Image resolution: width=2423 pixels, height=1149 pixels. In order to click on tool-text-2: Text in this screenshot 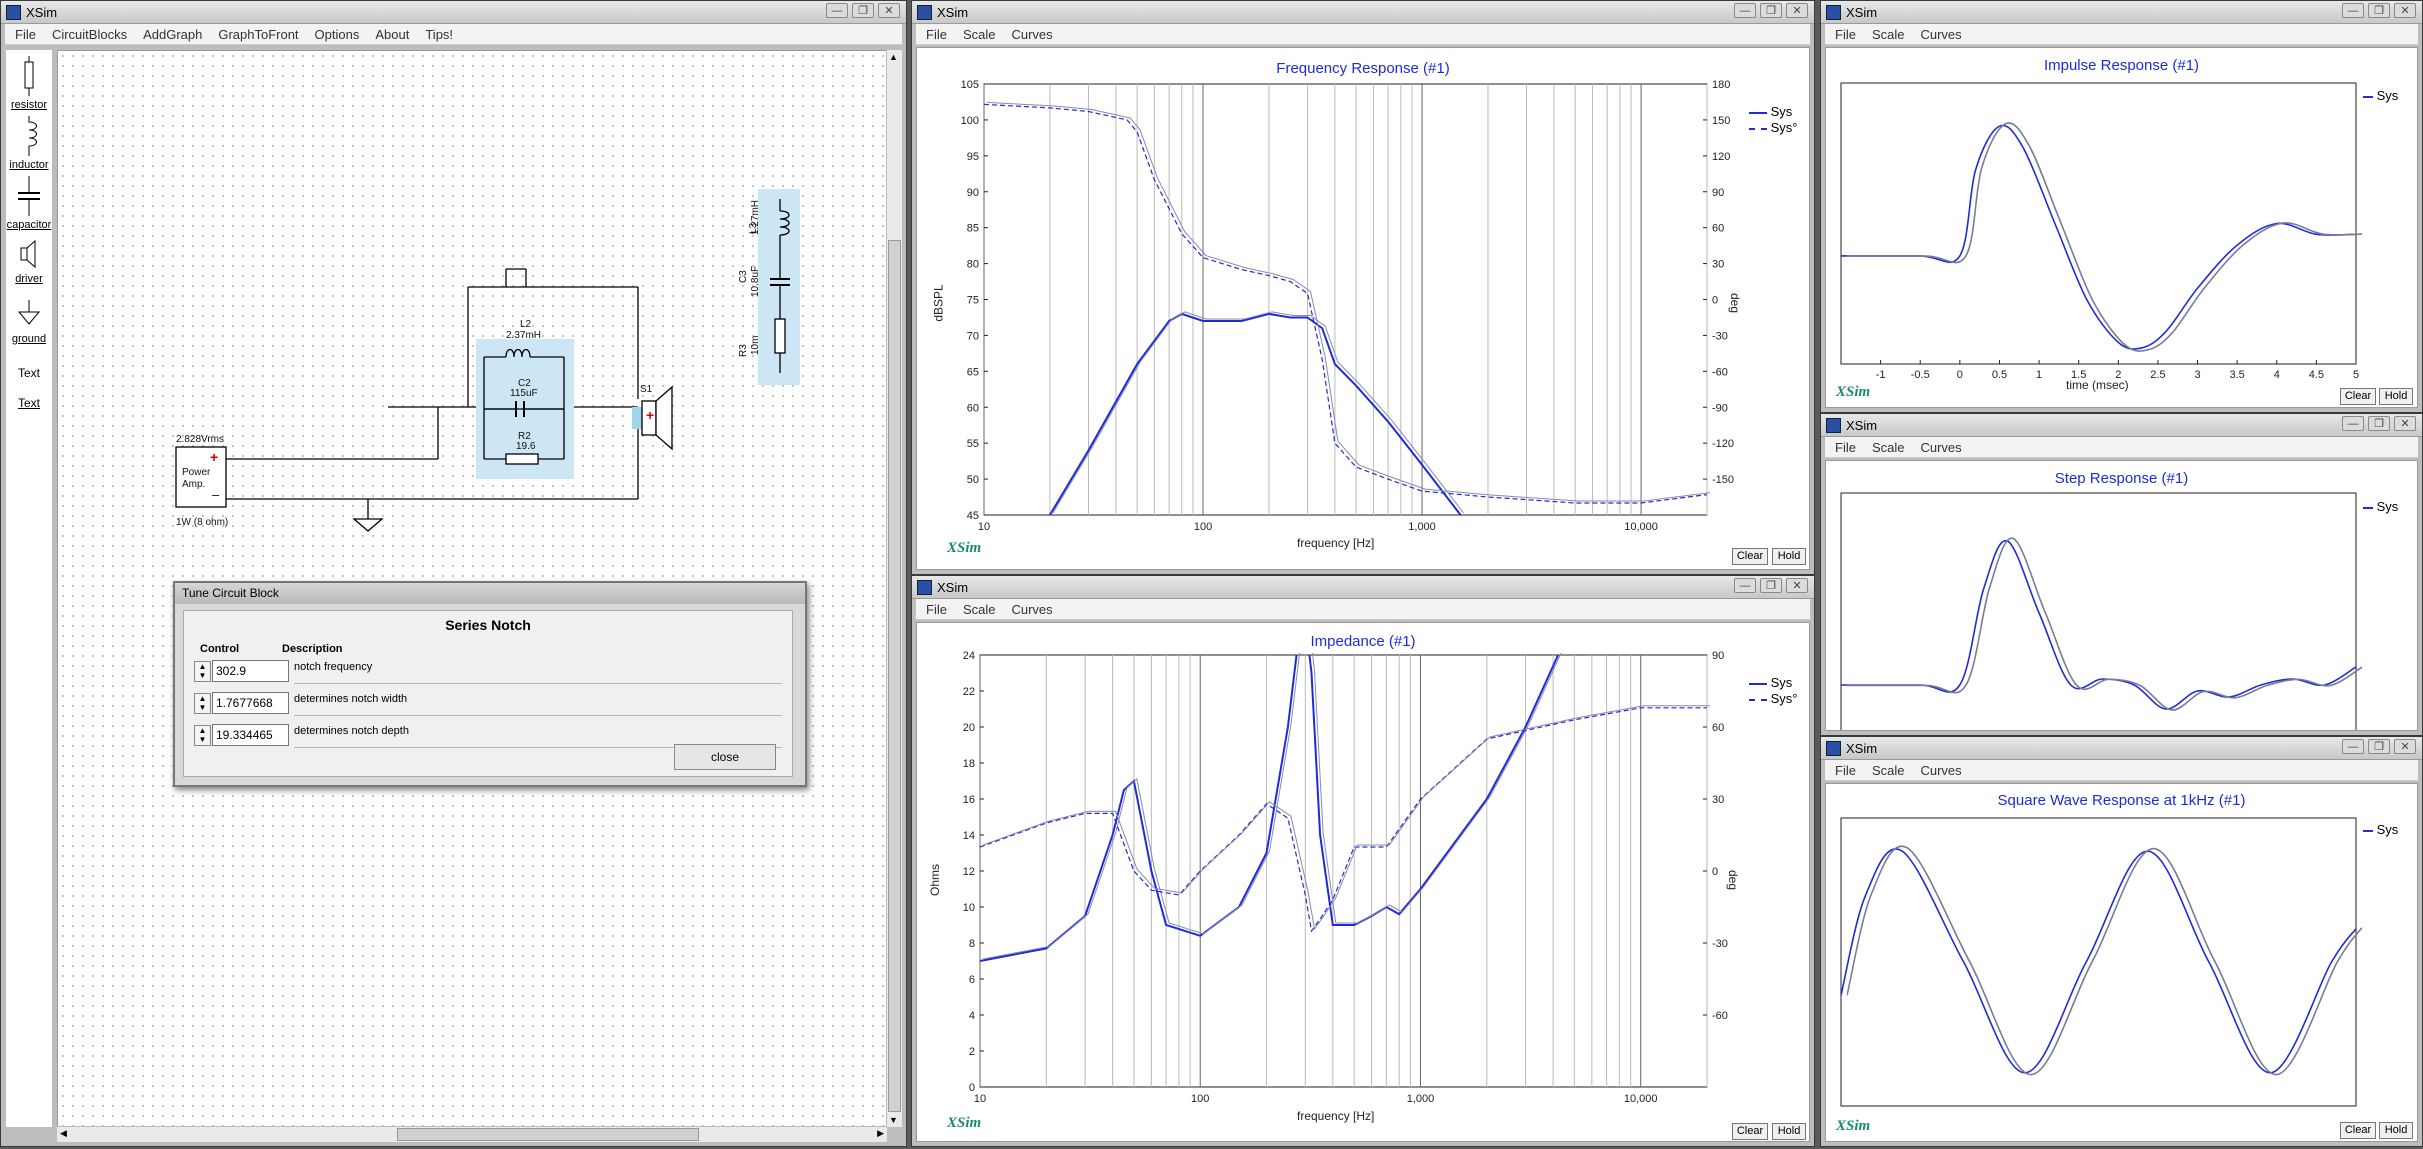, I will do `click(29, 403)`.